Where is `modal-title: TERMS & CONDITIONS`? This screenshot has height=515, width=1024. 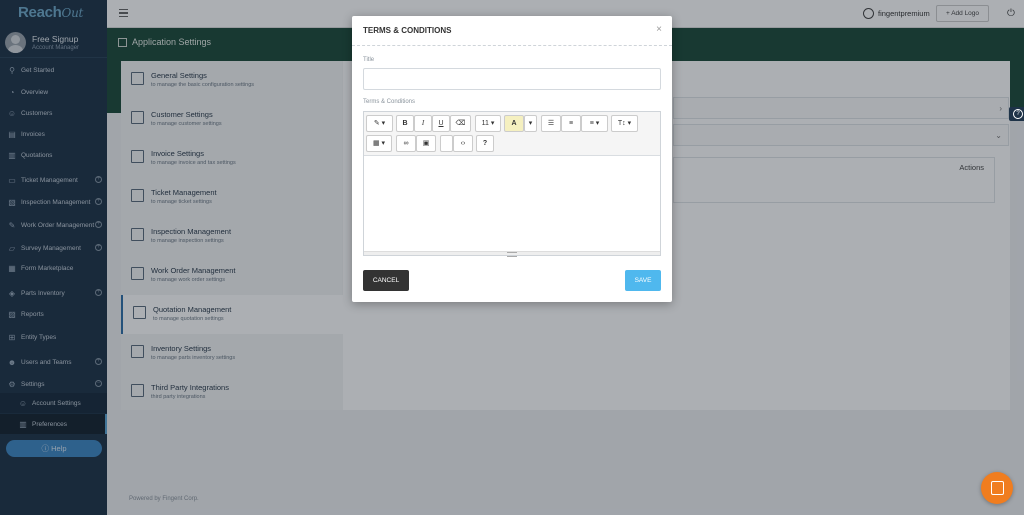
modal-title: TERMS & CONDITIONS is located at coordinates (512, 31).